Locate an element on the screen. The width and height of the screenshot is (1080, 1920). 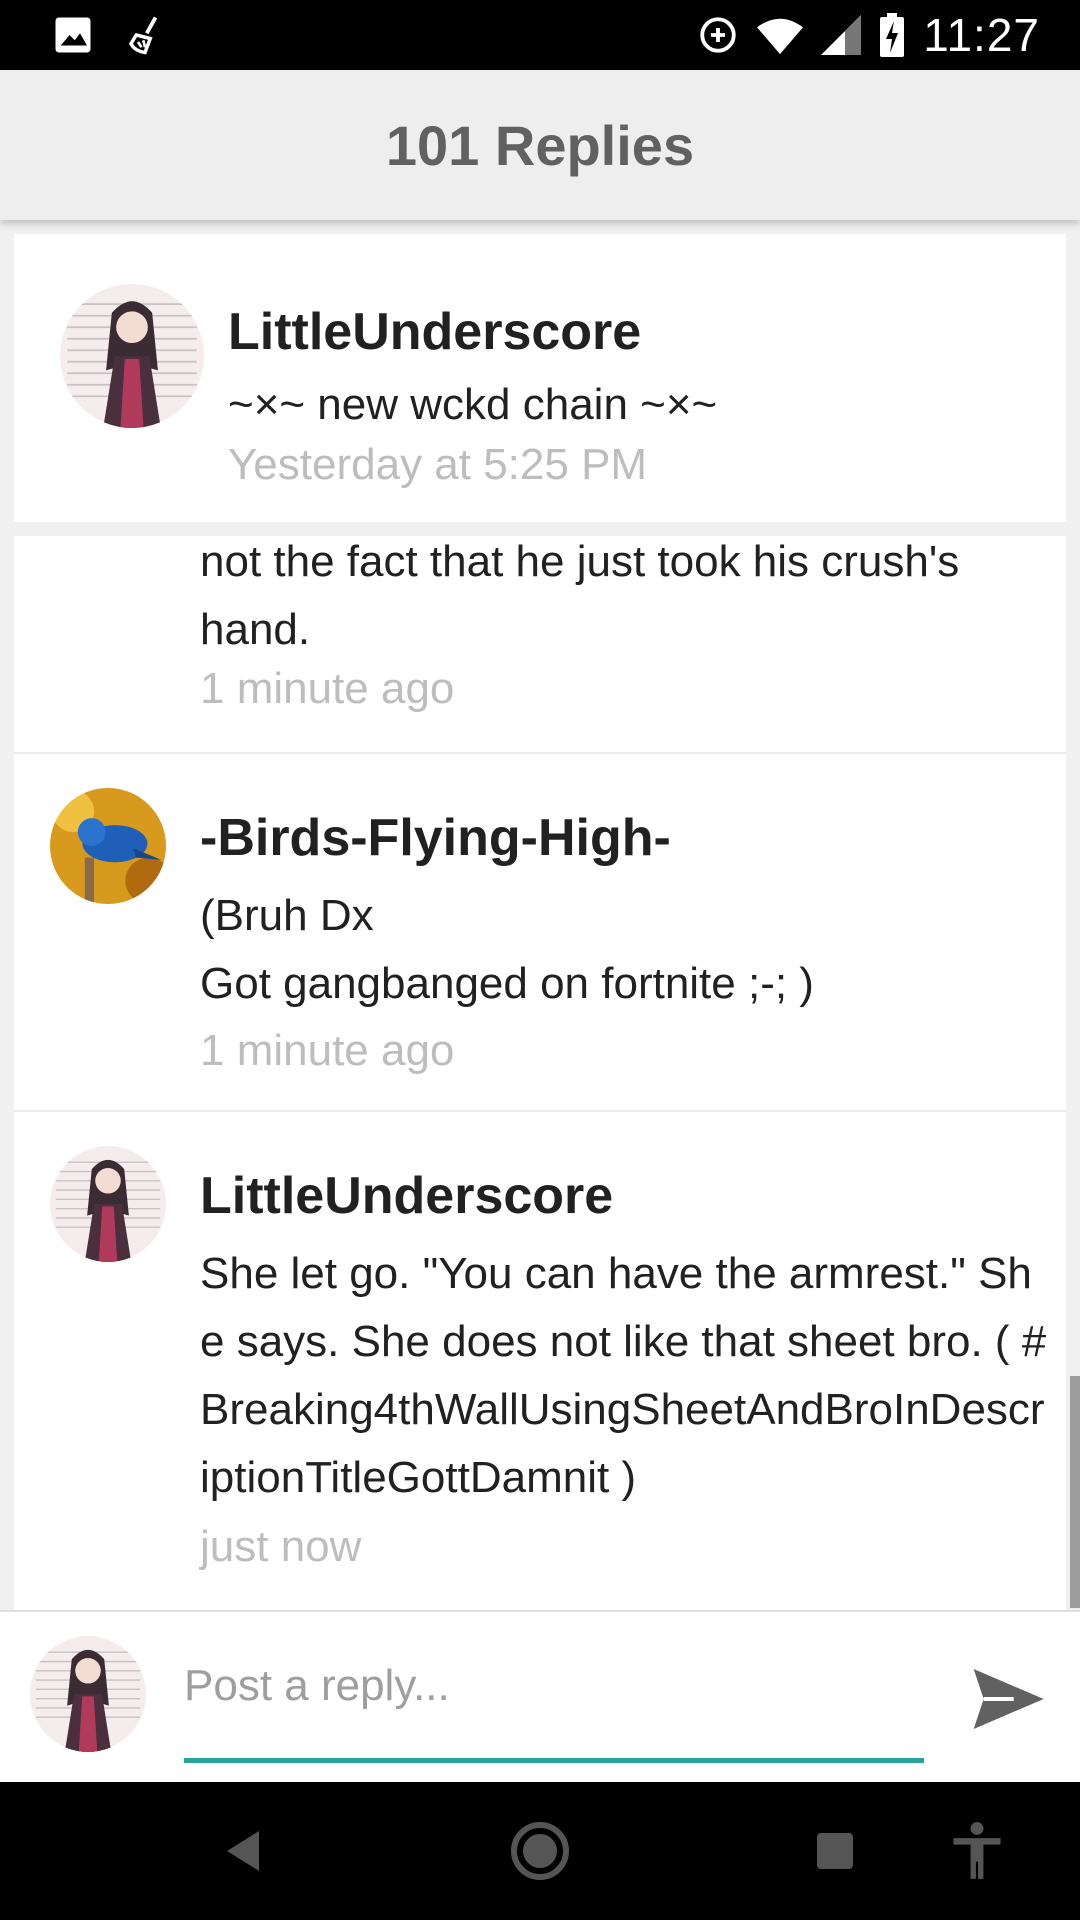
post-title: ~×~ new wckd chain ~×~ is located at coordinates (473, 404).